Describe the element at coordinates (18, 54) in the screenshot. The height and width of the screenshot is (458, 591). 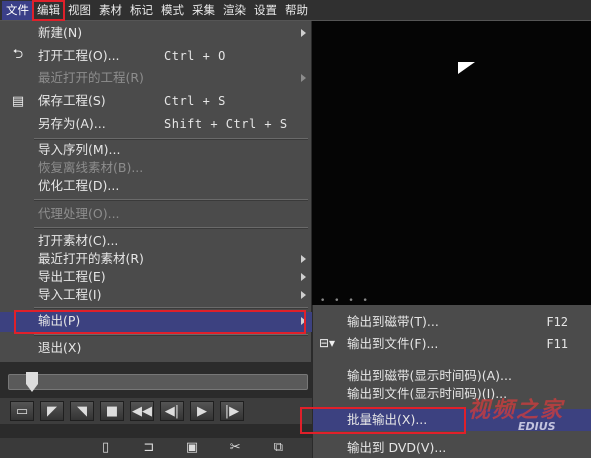
I see `open-project-icon: ⮌` at that location.